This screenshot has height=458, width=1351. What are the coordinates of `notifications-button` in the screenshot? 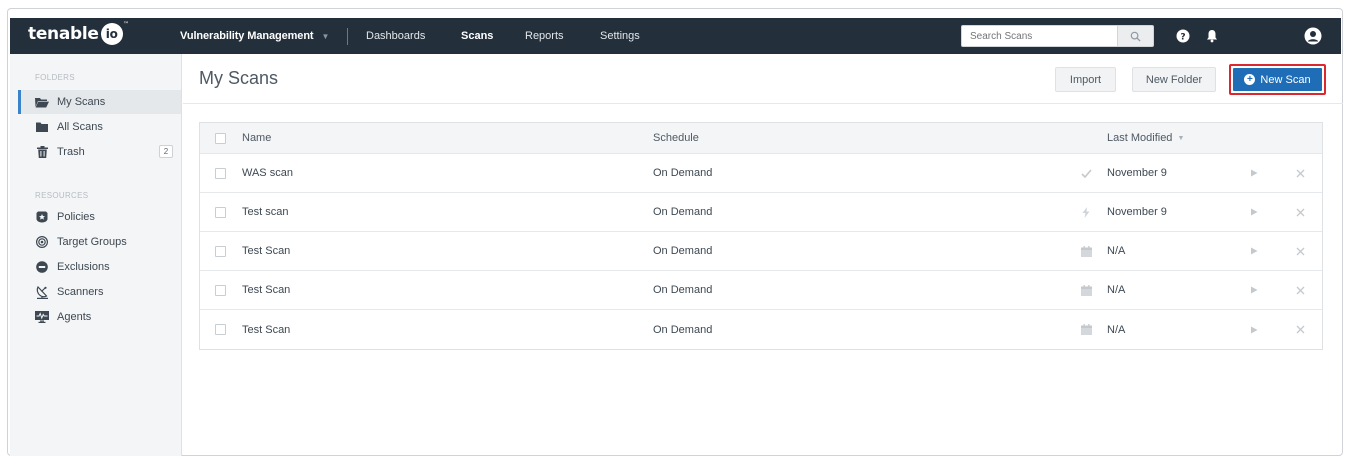 It's located at (1212, 36).